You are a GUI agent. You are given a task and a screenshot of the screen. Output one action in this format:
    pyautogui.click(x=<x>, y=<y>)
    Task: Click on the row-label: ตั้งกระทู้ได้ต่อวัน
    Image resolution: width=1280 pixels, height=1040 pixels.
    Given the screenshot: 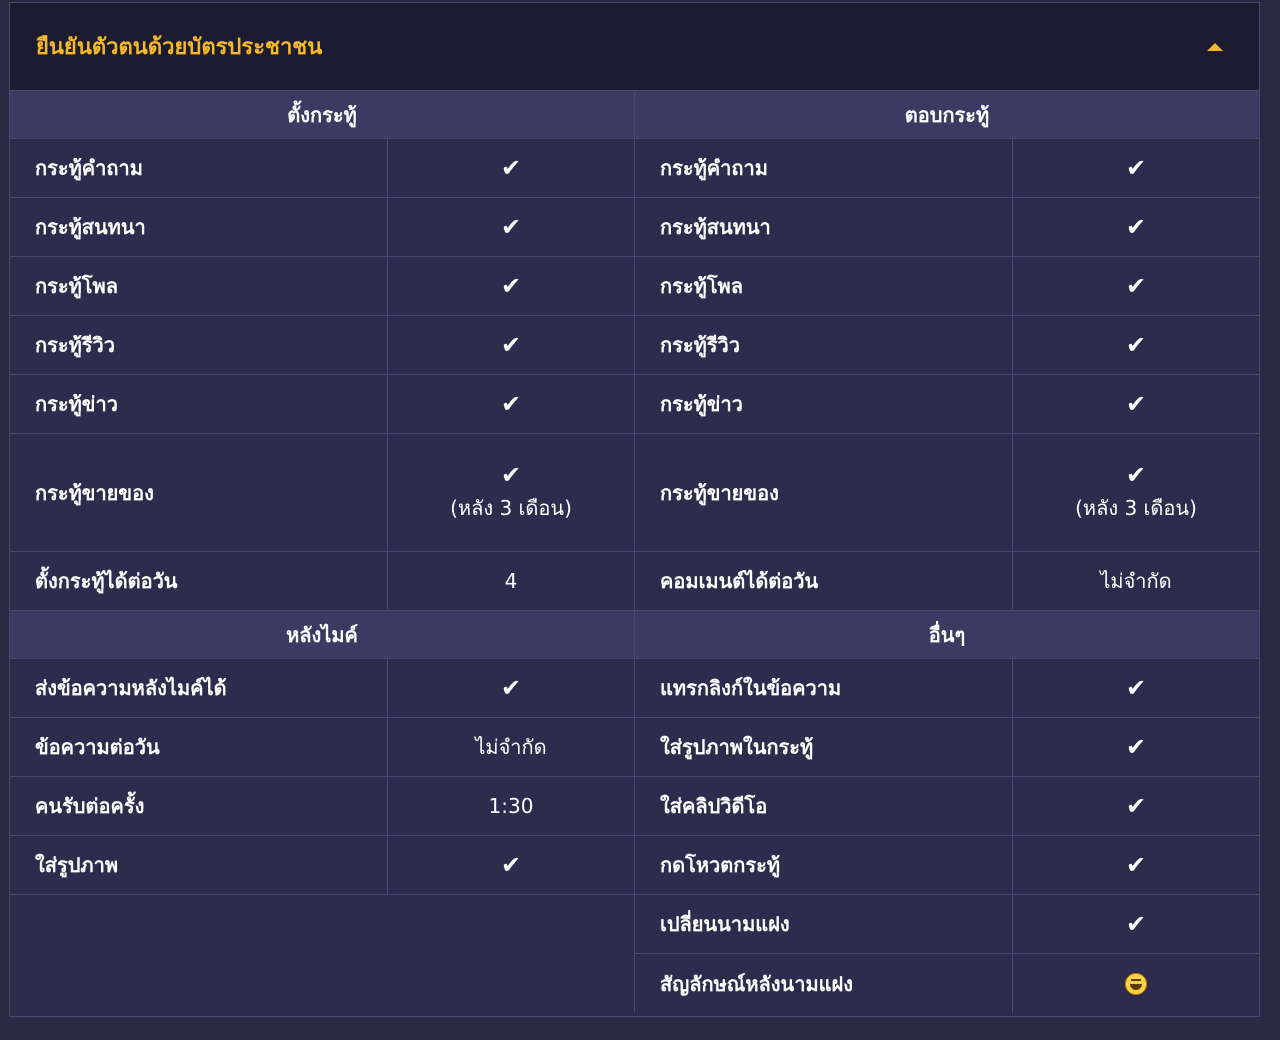 What is the action you would take?
    pyautogui.click(x=199, y=581)
    